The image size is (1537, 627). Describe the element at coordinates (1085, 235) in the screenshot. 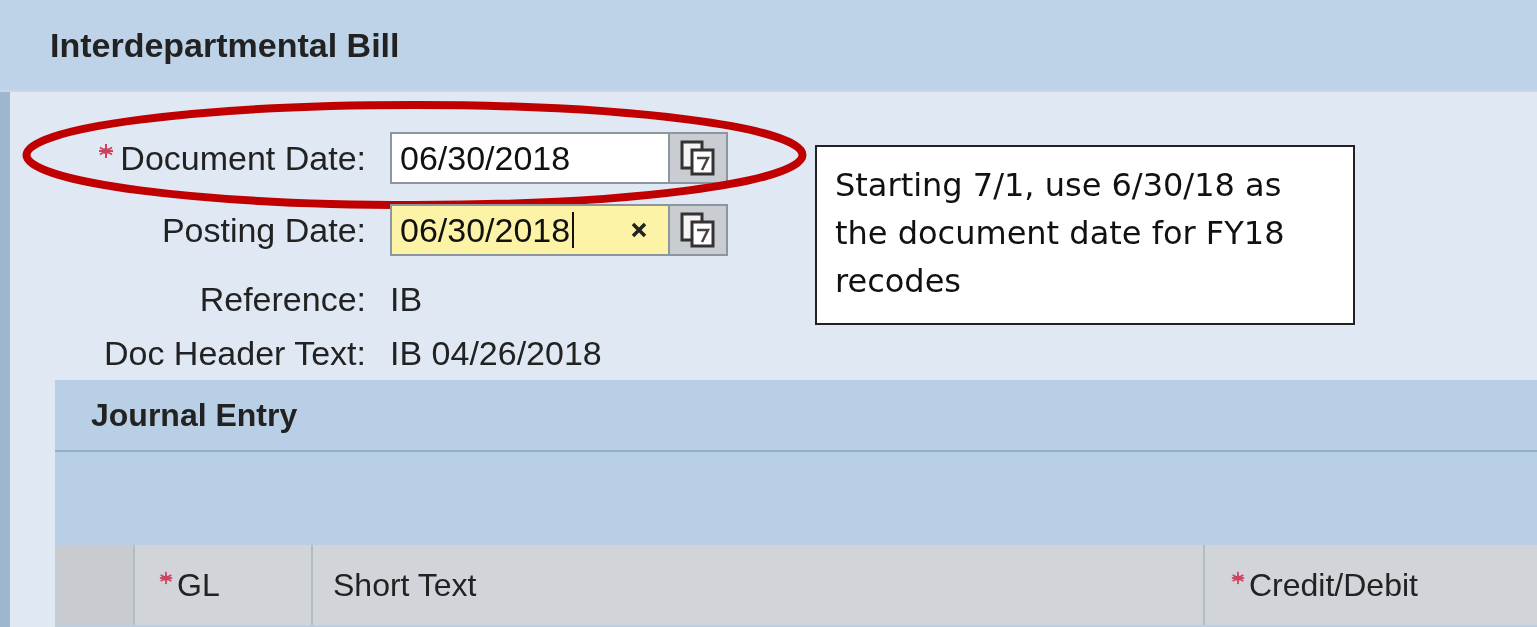

I see `callout-note: Starting 7/1, use 6/30/18 as the document date for FY18 recodes` at that location.